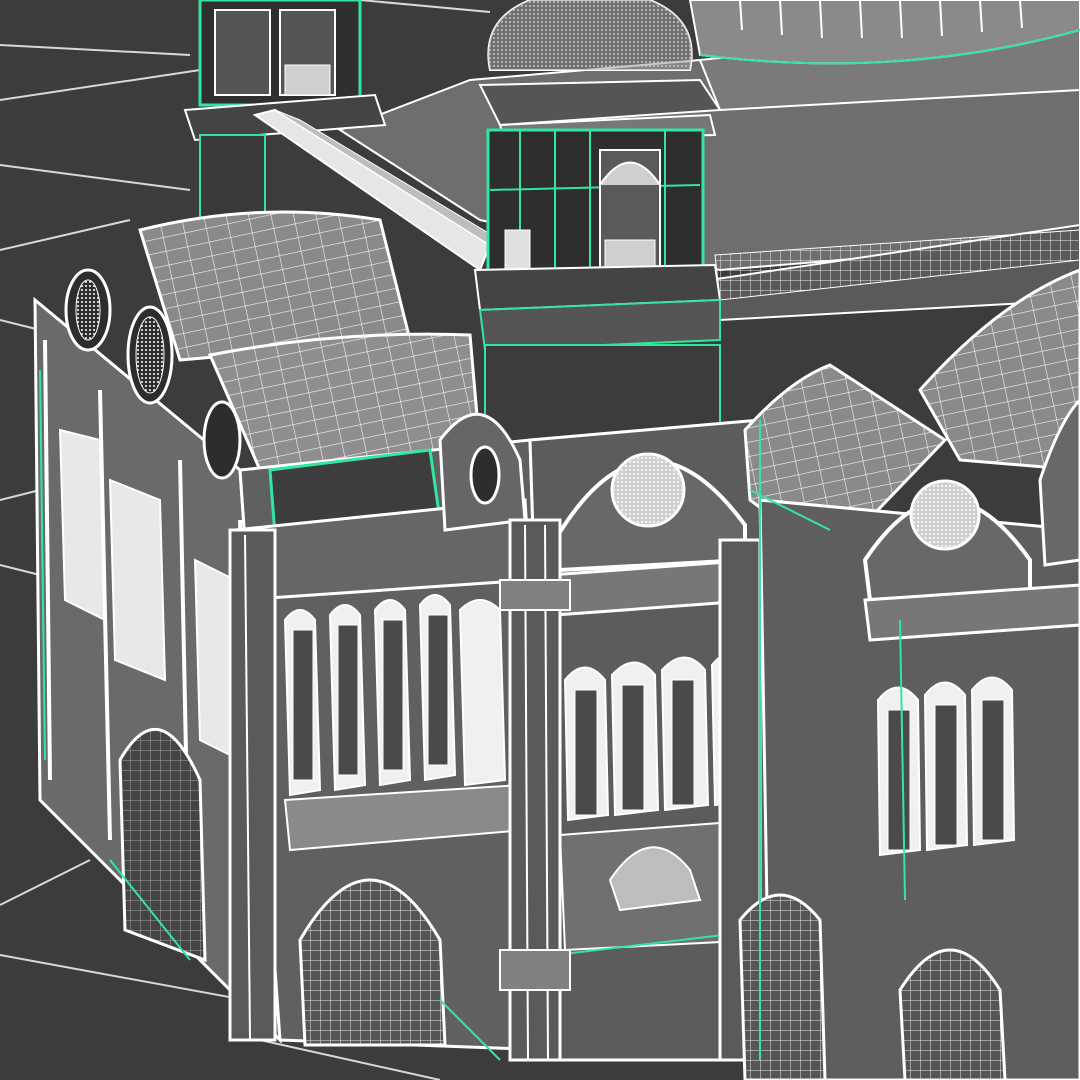  I want to click on central-tower, so click(597, 262).